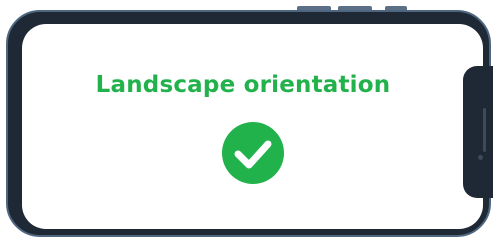 This screenshot has width=501, height=249. What do you see at coordinates (480, 157) in the screenshot?
I see `front-camera` at bounding box center [480, 157].